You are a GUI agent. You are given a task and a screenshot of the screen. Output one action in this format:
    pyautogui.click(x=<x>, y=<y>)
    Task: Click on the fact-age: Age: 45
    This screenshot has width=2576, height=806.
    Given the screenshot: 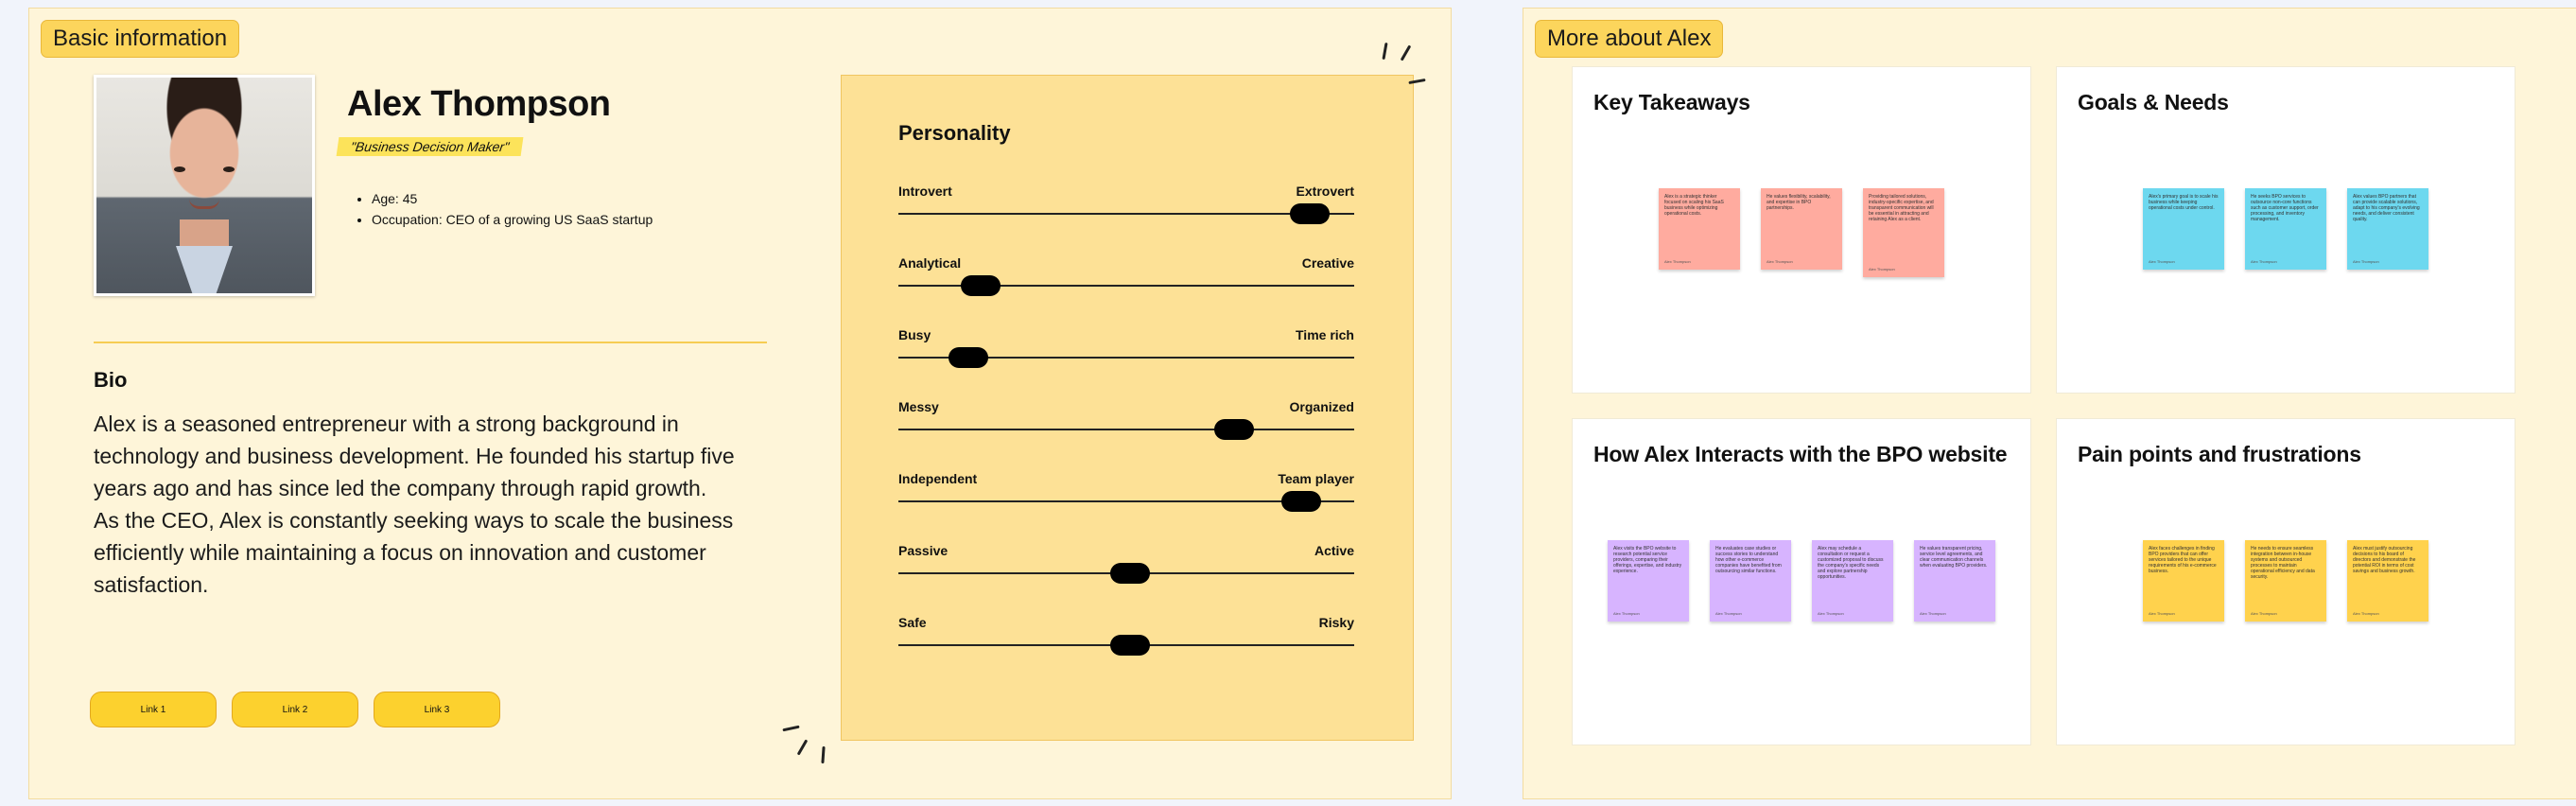 What is the action you would take?
    pyautogui.click(x=512, y=198)
    